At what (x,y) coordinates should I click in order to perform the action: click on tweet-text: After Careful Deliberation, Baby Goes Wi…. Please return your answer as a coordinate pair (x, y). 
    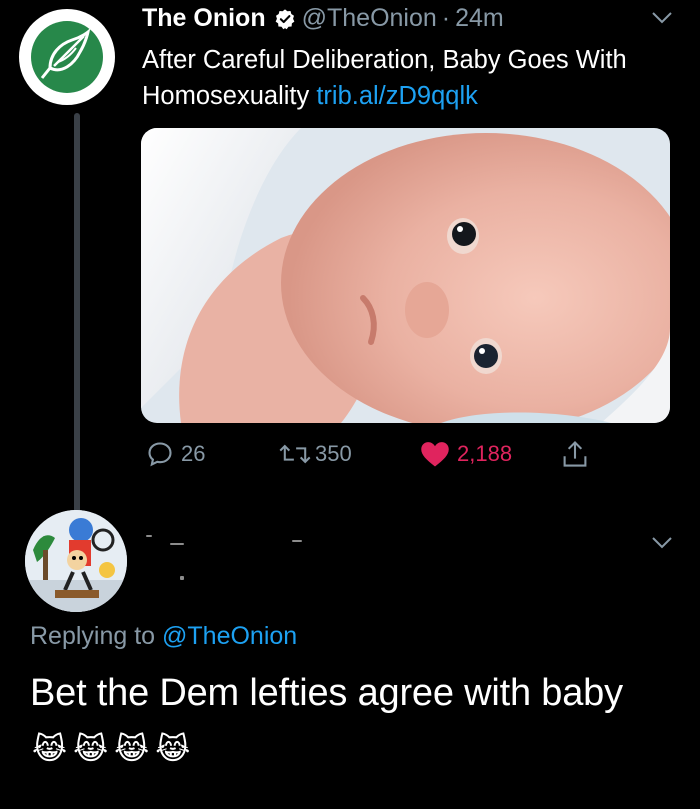
    Looking at the image, I should click on (402, 78).